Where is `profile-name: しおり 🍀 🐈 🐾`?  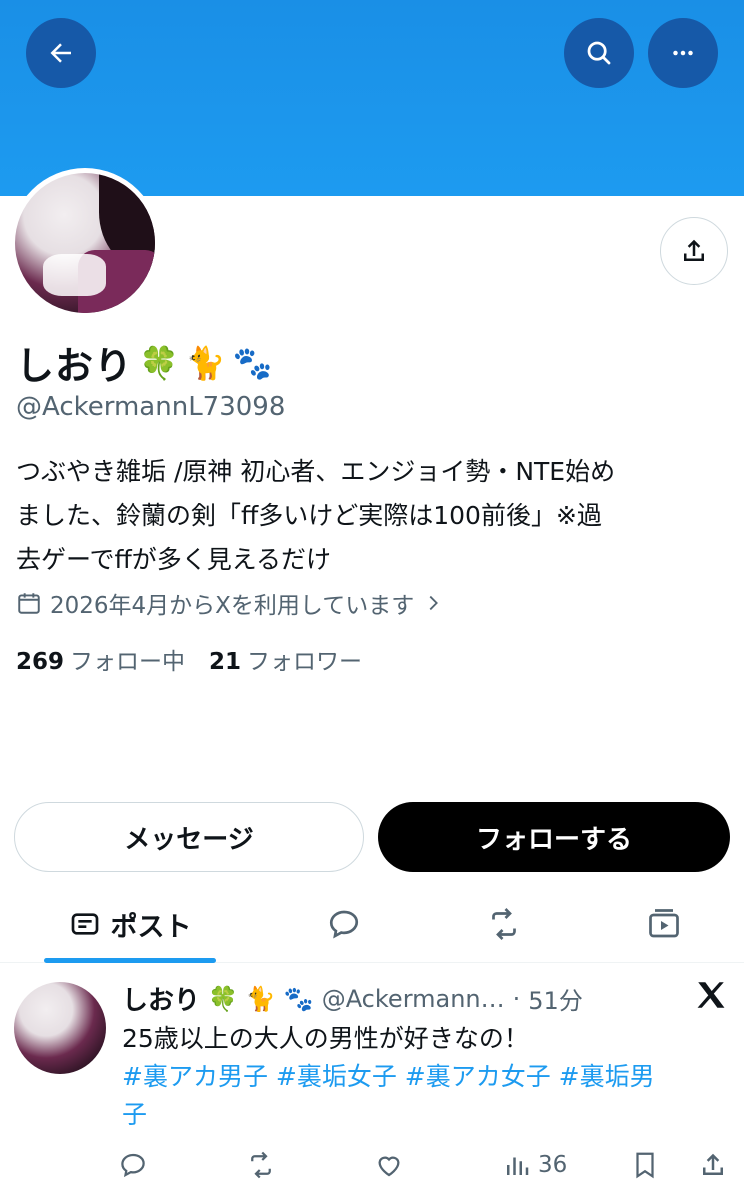
profile-name: しおり 🍀 🐈 🐾 is located at coordinates (145, 362).